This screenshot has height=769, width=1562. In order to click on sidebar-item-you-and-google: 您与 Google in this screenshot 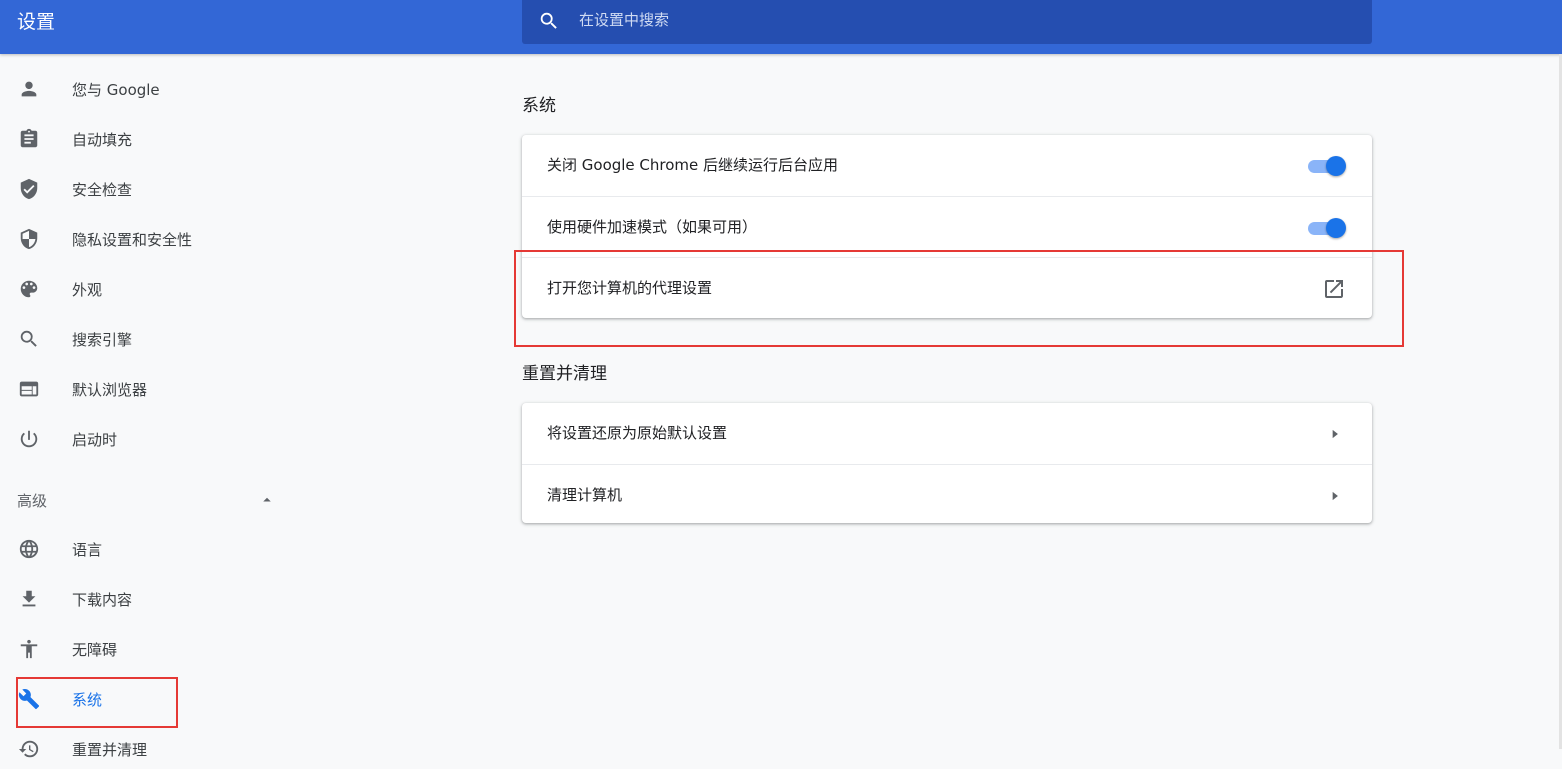, I will do `click(150, 89)`.